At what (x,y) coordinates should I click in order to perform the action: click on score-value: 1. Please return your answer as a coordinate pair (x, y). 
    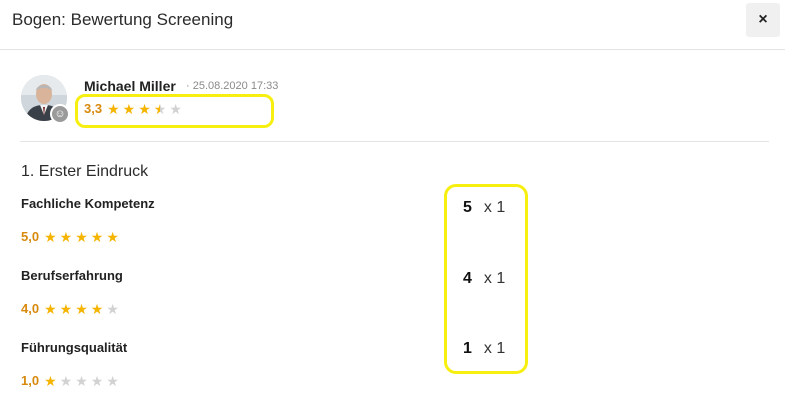
    Looking at the image, I should click on (467, 348).